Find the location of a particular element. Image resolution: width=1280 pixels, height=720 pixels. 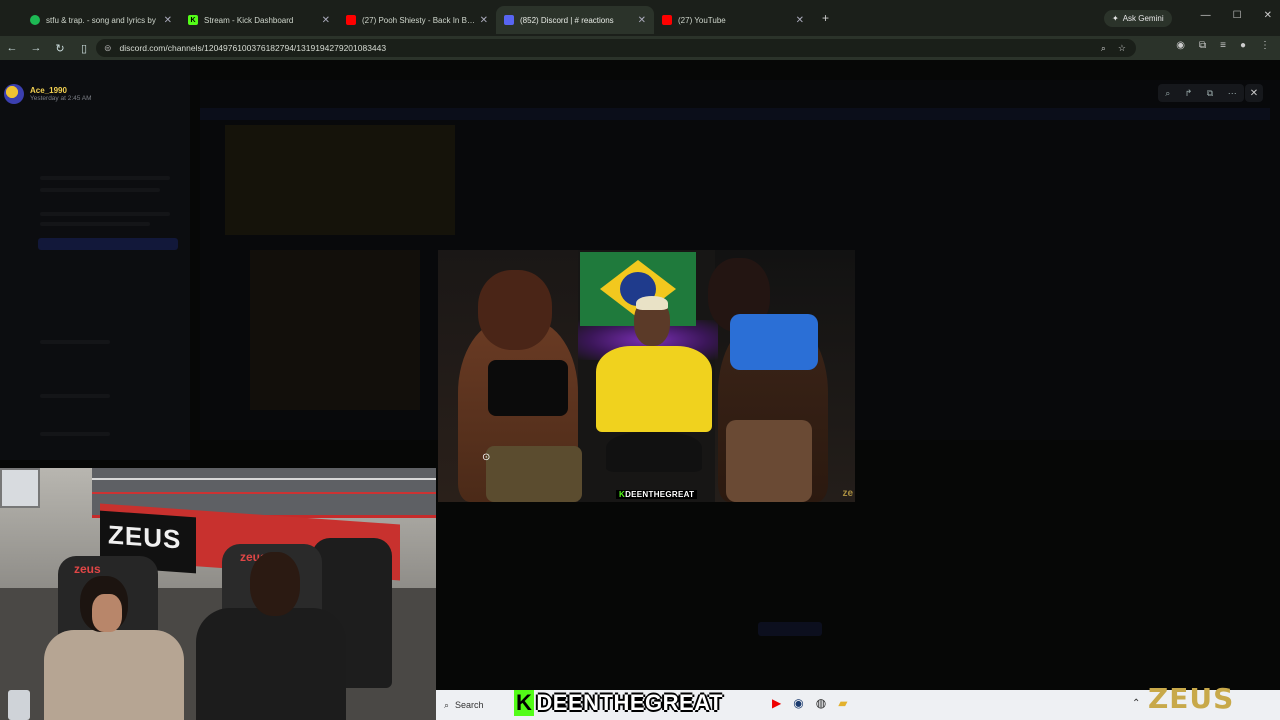

taskbar-search: ⌕ Search is located at coordinates (476, 705).